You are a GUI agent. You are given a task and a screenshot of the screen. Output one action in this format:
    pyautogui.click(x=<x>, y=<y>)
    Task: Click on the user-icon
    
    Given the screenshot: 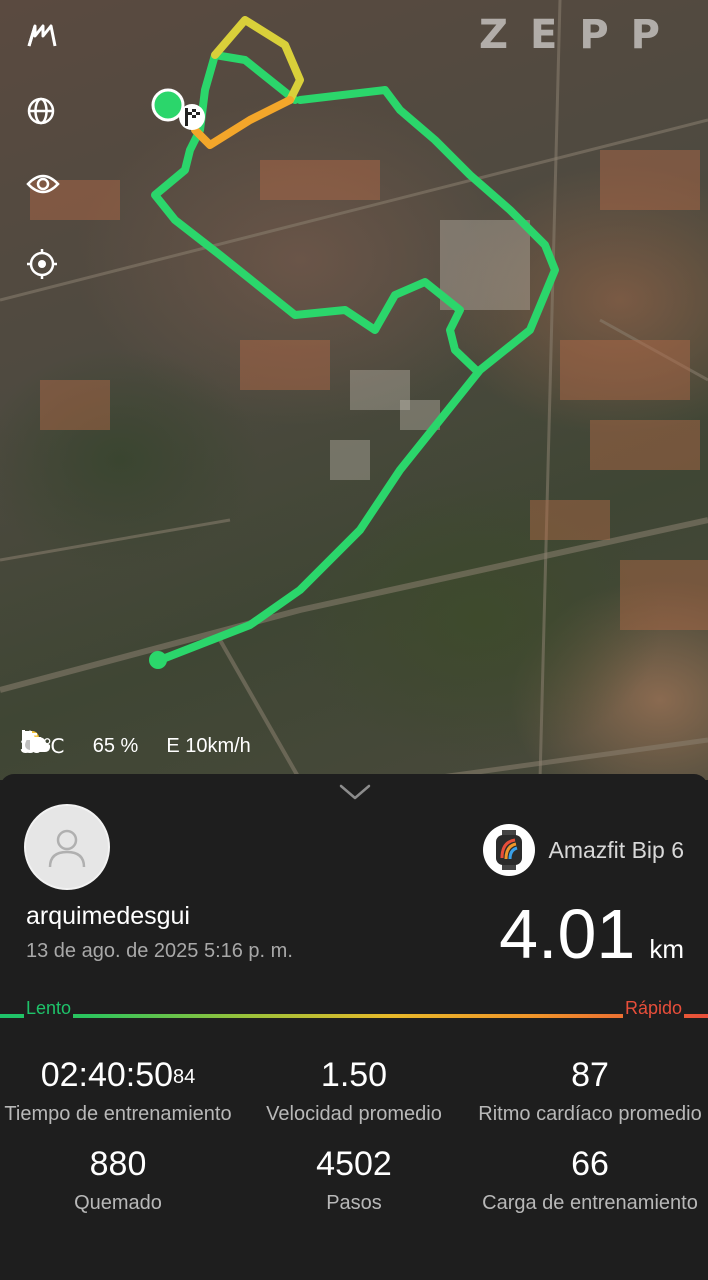 What is the action you would take?
    pyautogui.click(x=67, y=848)
    